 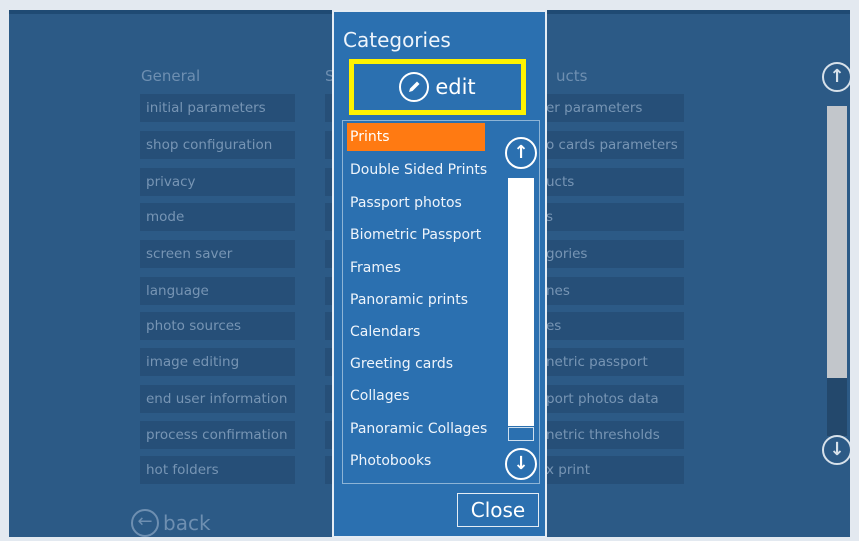 What do you see at coordinates (521, 434) in the screenshot?
I see `list-scrollbar-thumb` at bounding box center [521, 434].